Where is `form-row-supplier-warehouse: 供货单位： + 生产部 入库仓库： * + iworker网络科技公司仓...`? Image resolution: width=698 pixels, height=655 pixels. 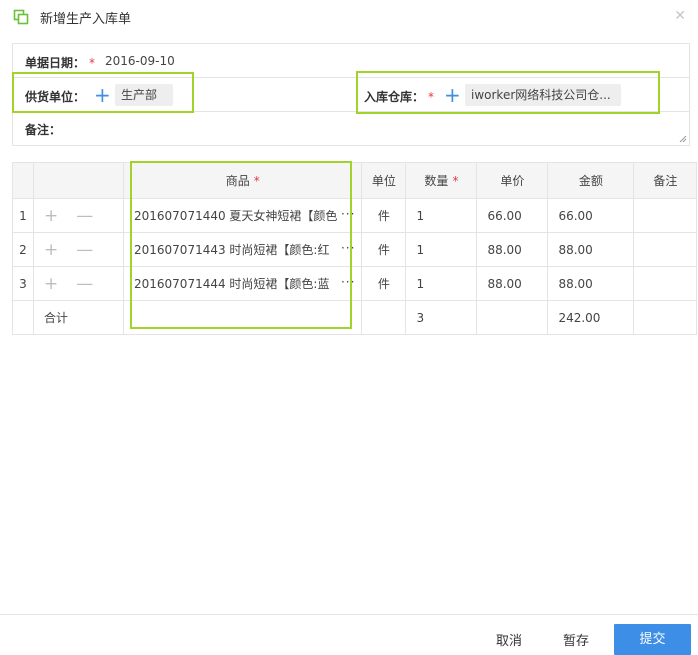
form-row-supplier-warehouse: 供货单位： + 生产部 入库仓库： * + iworker网络科技公司仓... is located at coordinates (351, 95).